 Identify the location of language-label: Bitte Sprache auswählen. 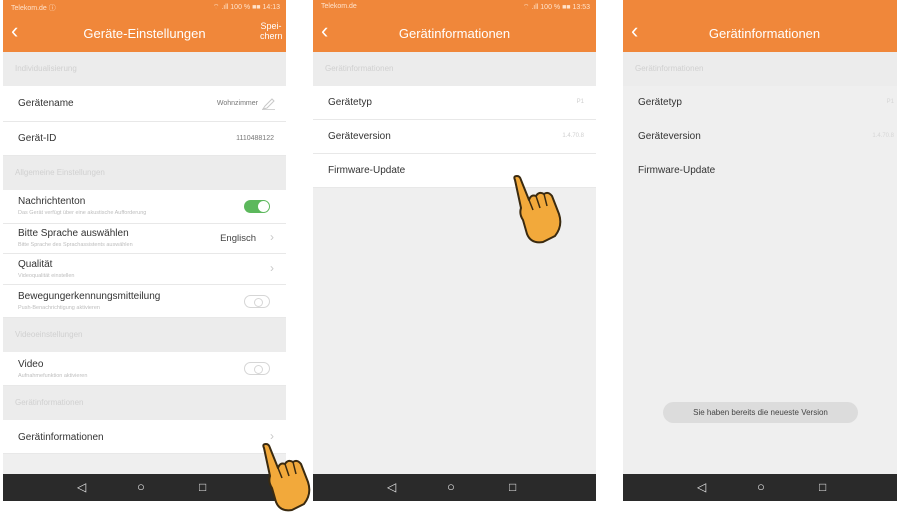
(73, 233).